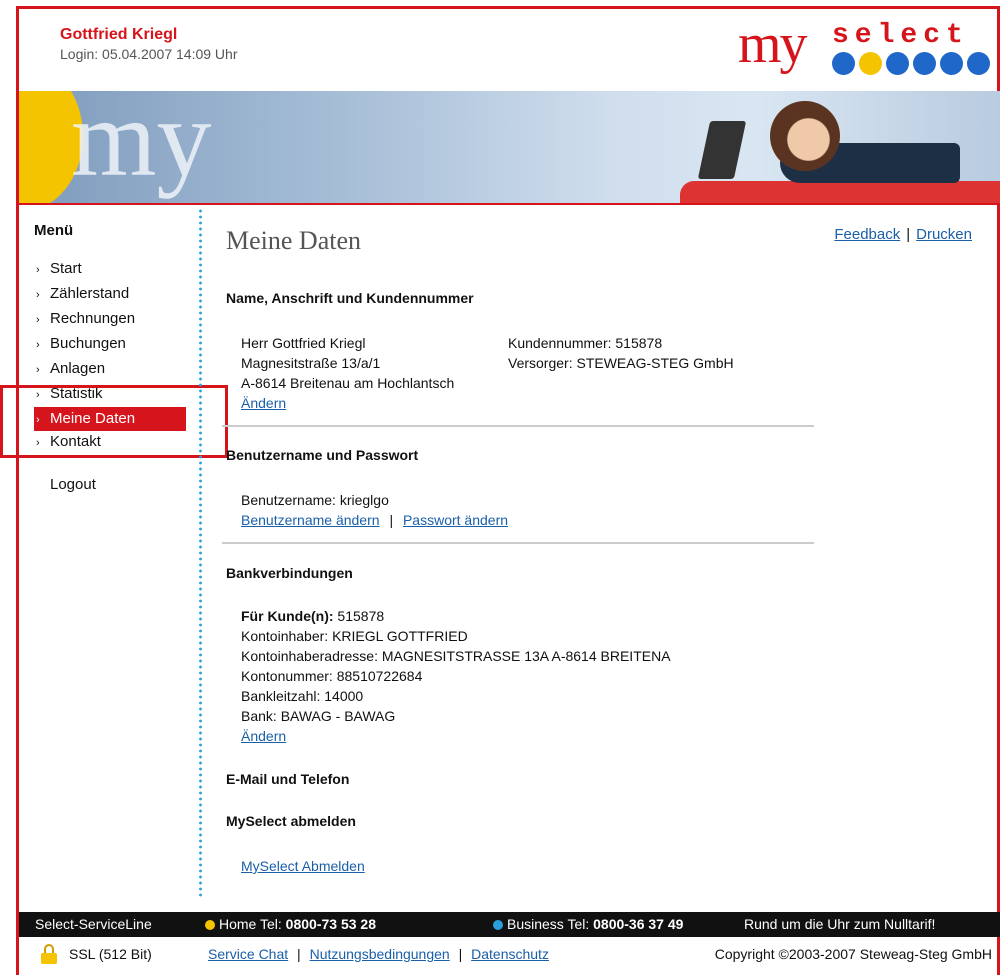 The height and width of the screenshot is (975, 1006). I want to click on terms-link: Nutzungsbedingungen, so click(380, 954).